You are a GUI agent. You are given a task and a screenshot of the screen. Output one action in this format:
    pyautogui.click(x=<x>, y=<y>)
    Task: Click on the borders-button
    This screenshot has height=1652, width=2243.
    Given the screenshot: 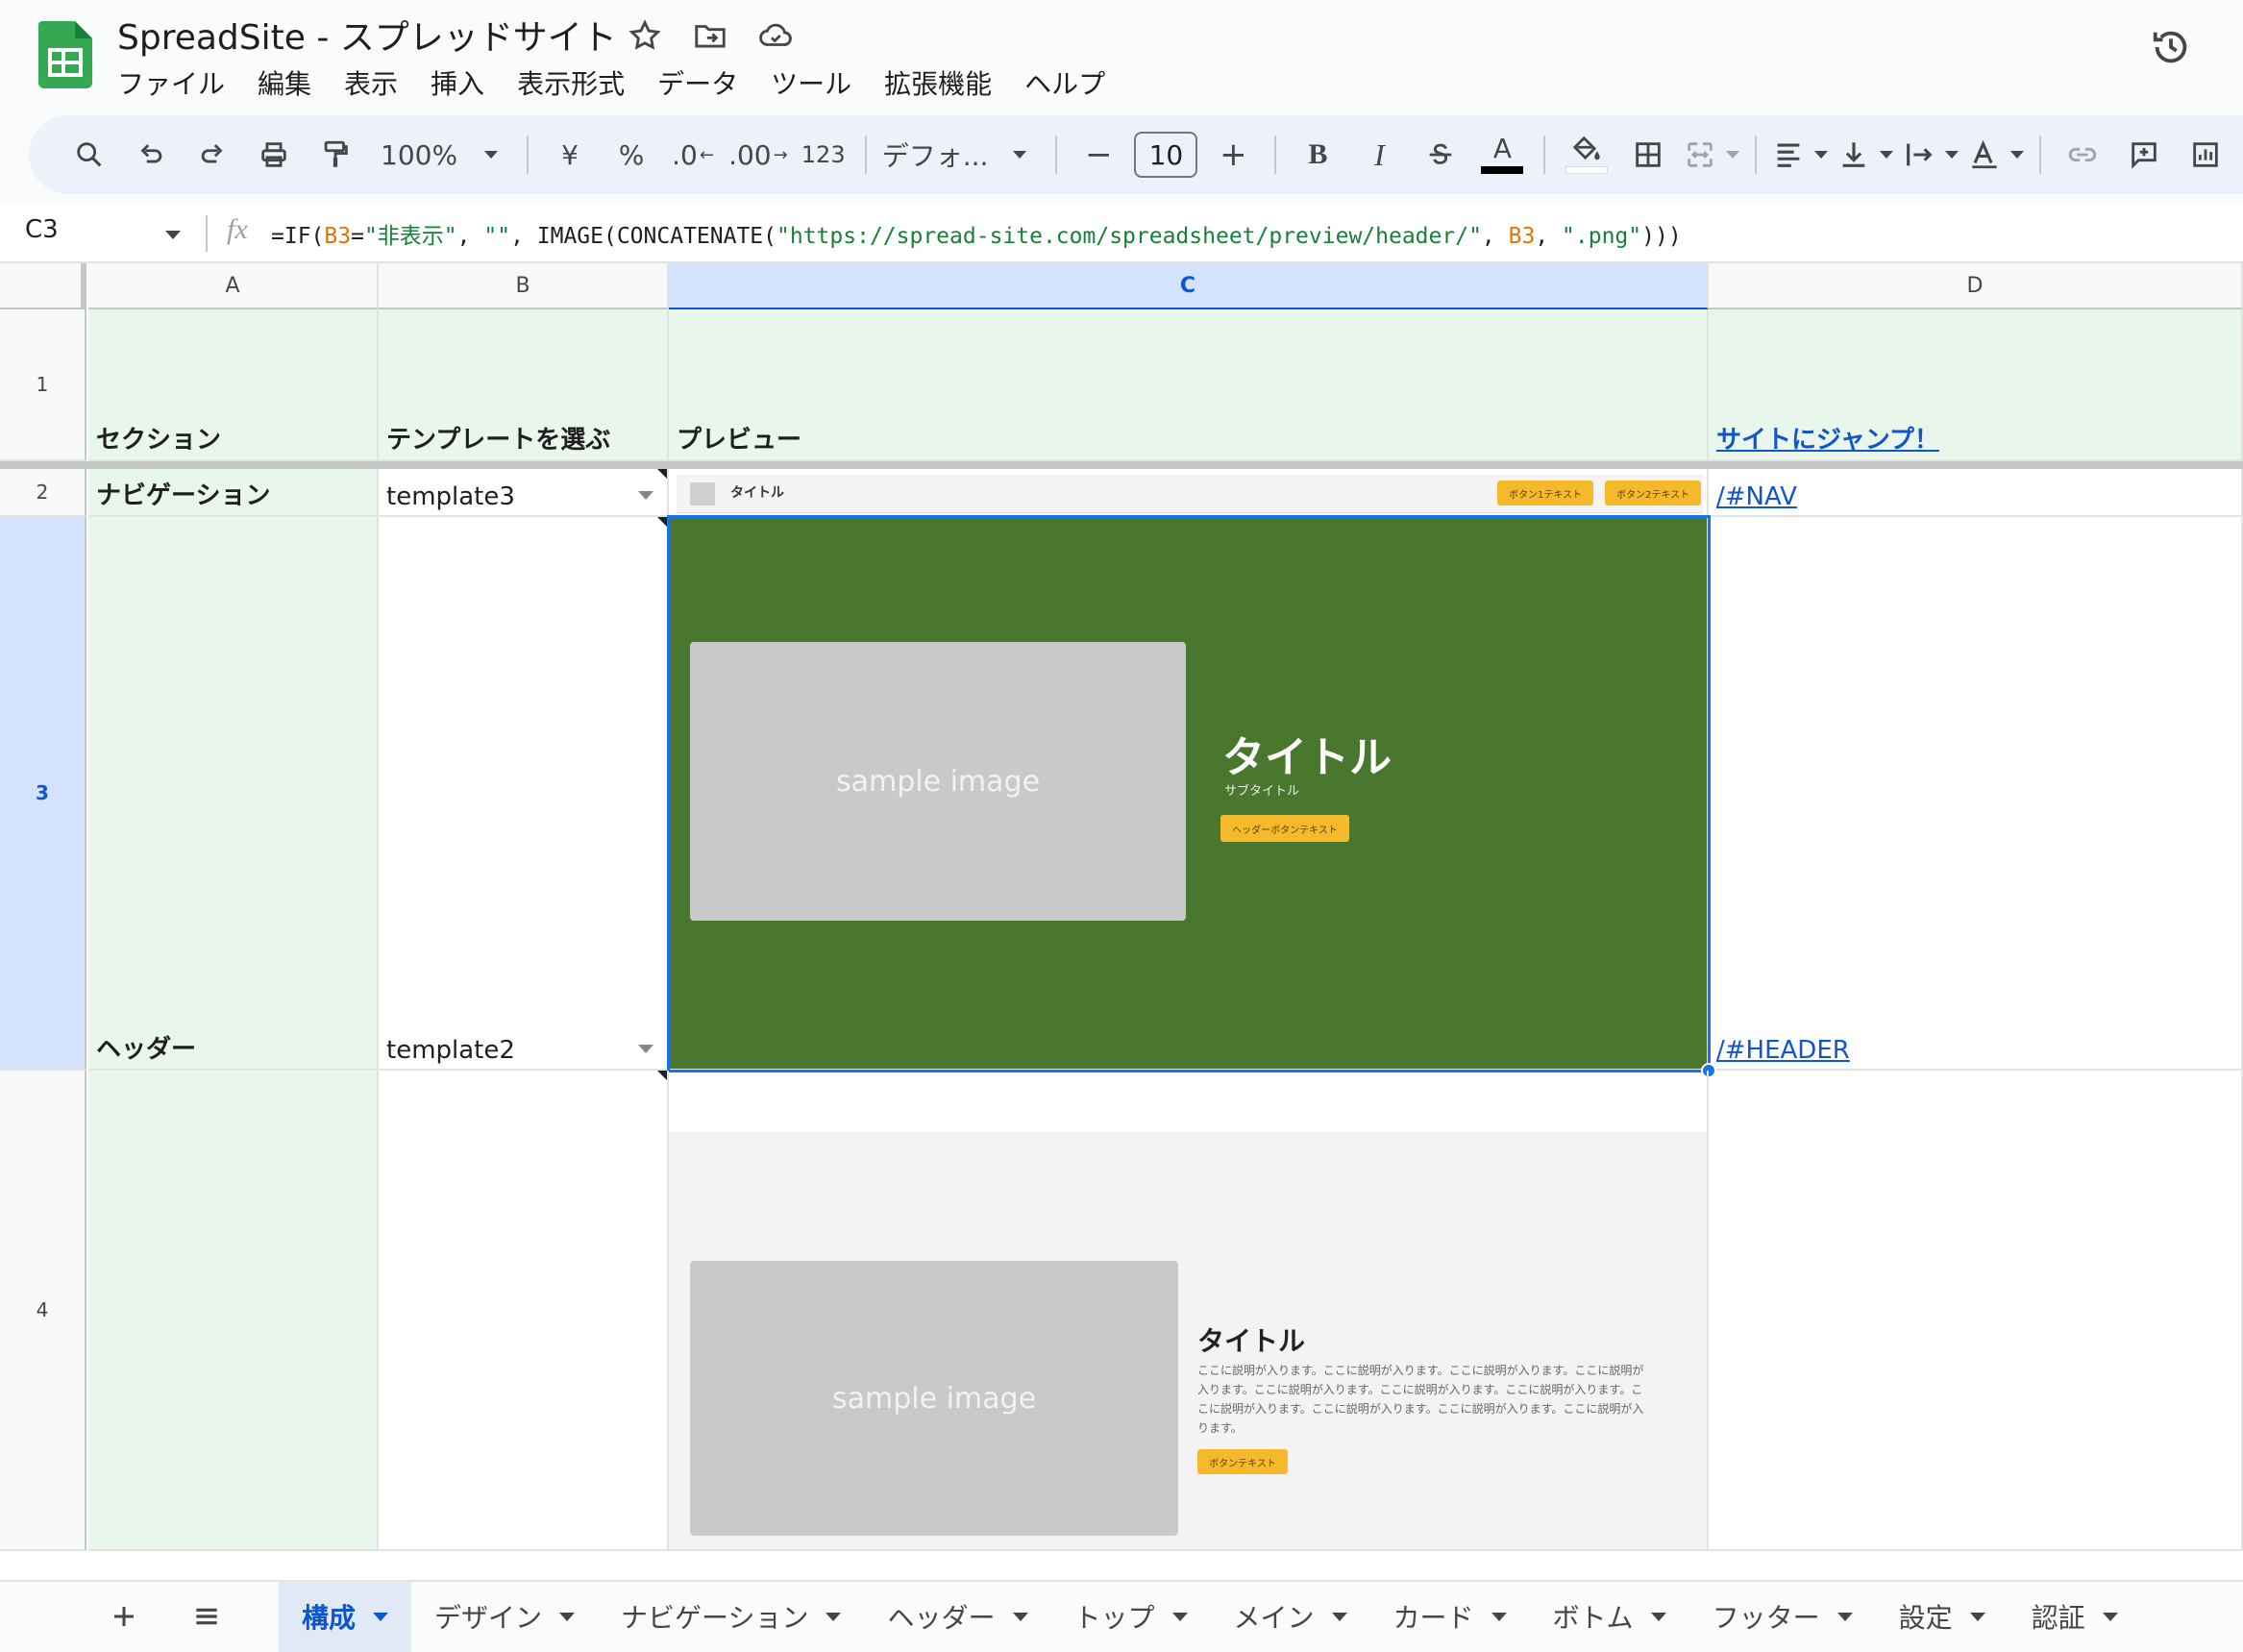 What is the action you would take?
    pyautogui.click(x=1648, y=155)
    